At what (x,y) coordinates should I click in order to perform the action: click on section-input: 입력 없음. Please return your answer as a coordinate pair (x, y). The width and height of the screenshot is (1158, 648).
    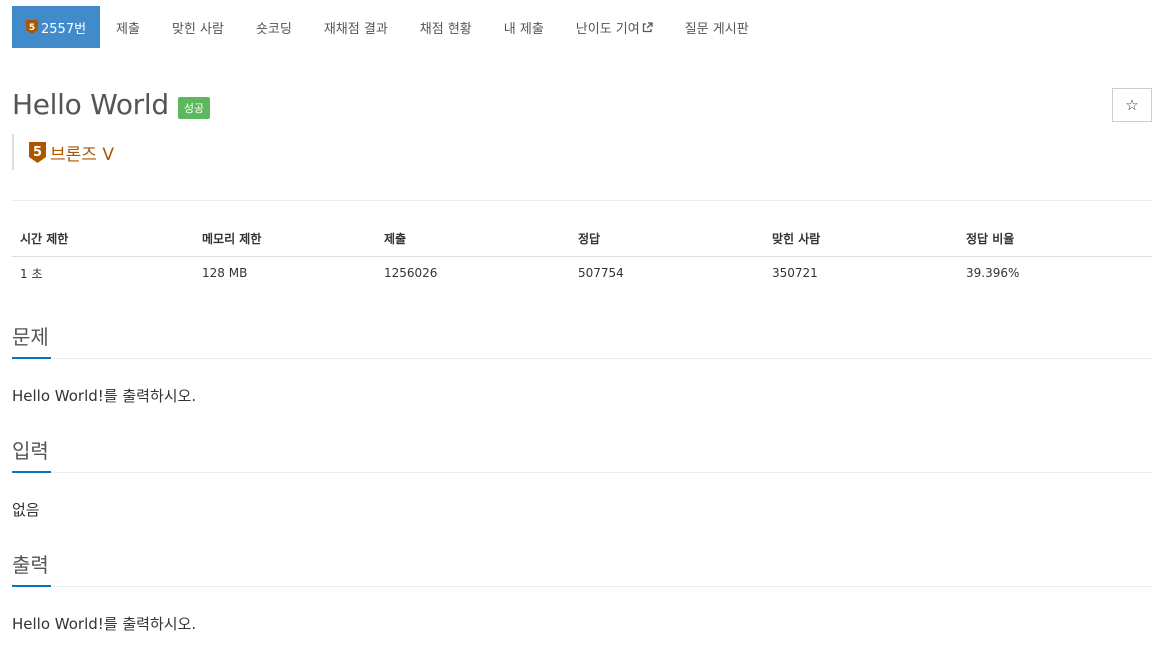
    Looking at the image, I should click on (582, 478).